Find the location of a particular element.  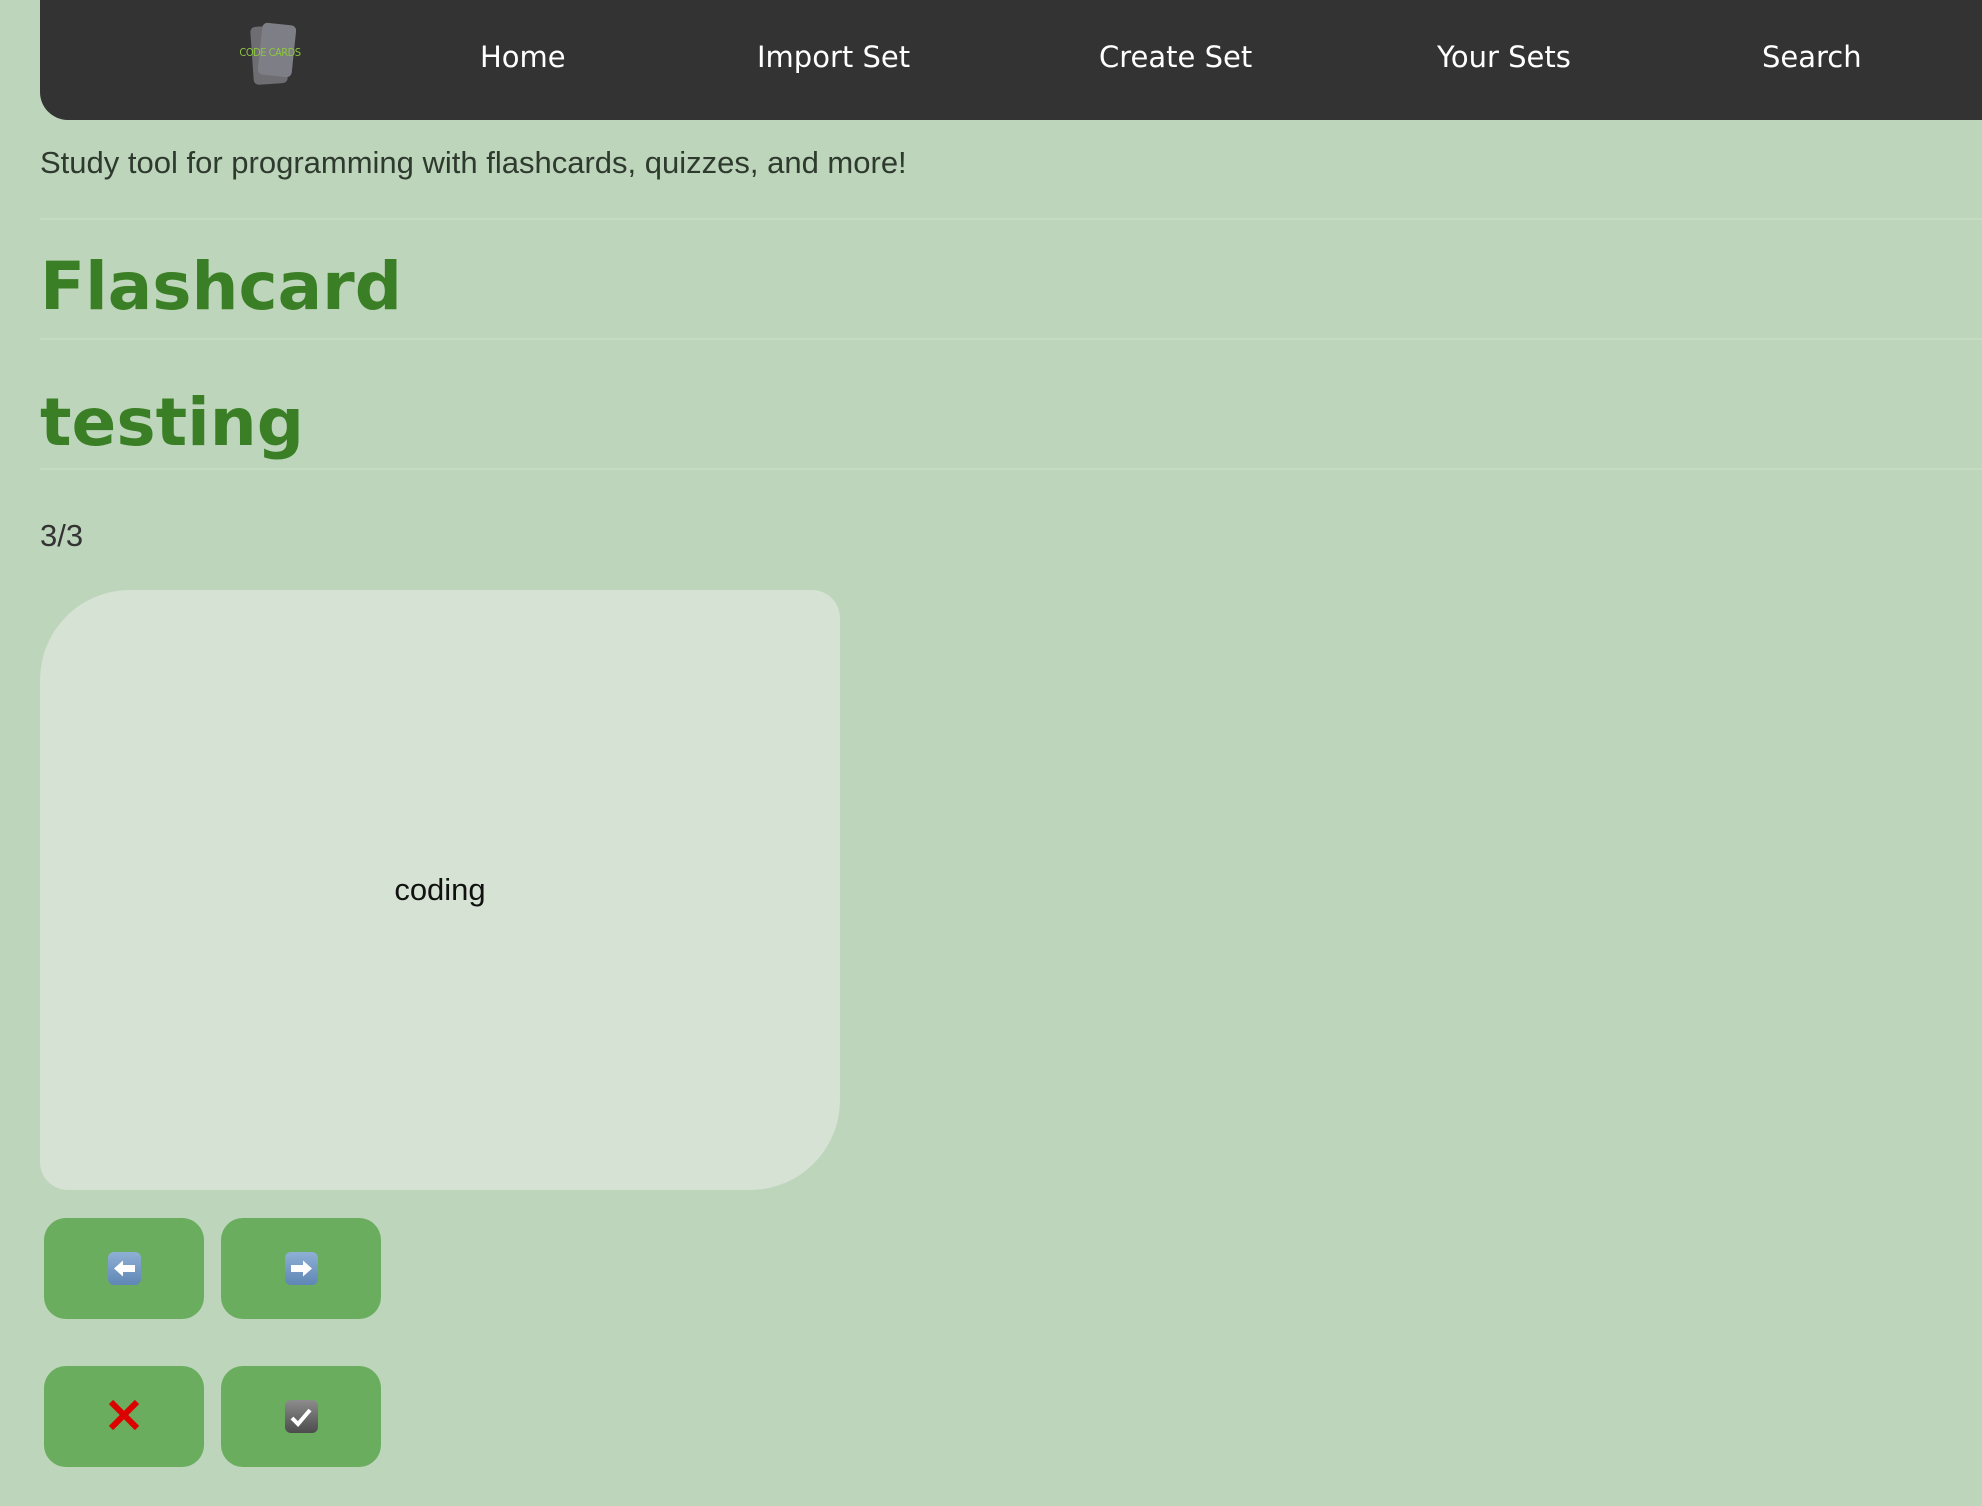

page-title: Flashcard is located at coordinates (221, 286).